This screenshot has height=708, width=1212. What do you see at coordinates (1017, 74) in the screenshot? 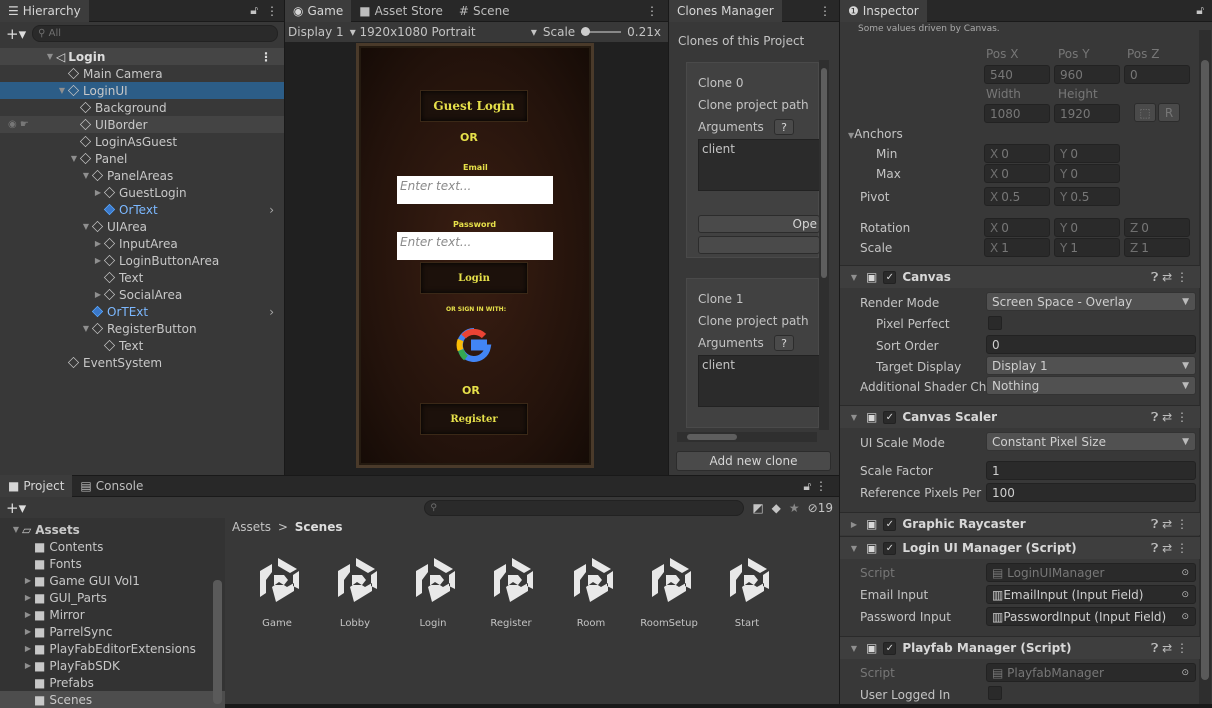
I see `pos-x-field: 540` at bounding box center [1017, 74].